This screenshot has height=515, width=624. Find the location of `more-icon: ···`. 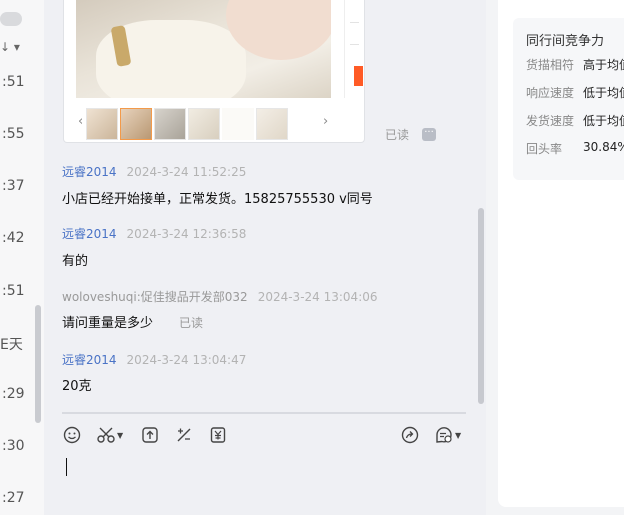

more-icon: ··· is located at coordinates (429, 134).